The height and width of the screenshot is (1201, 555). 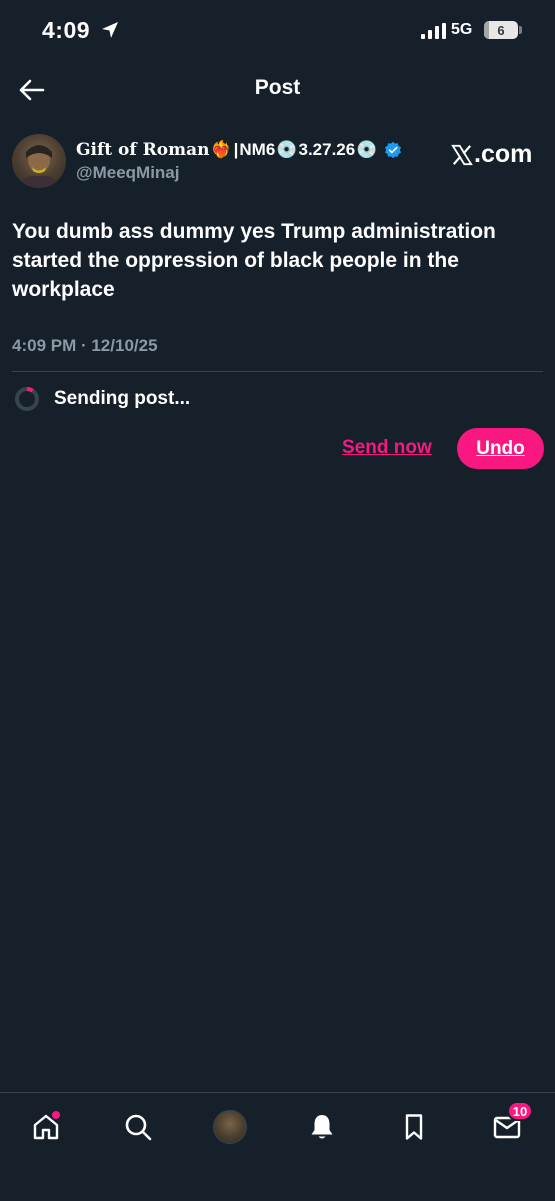 I want to click on battery-level: 6, so click(x=501, y=30).